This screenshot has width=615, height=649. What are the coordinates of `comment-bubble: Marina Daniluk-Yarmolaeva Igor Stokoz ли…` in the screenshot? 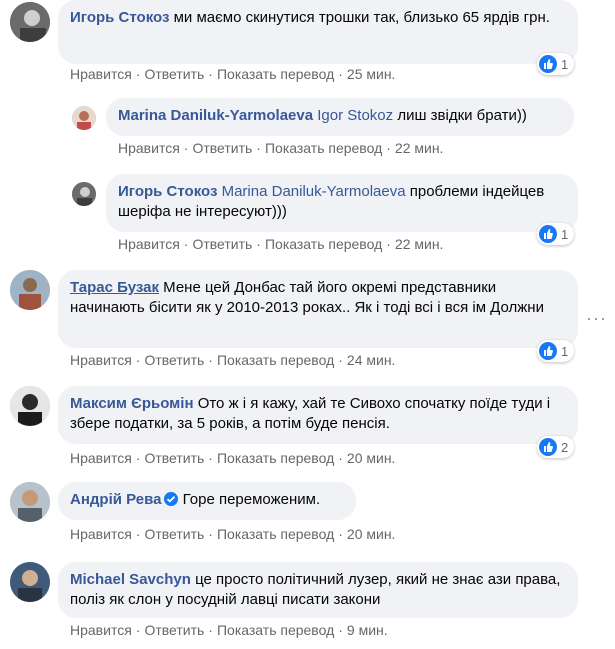 It's located at (340, 117).